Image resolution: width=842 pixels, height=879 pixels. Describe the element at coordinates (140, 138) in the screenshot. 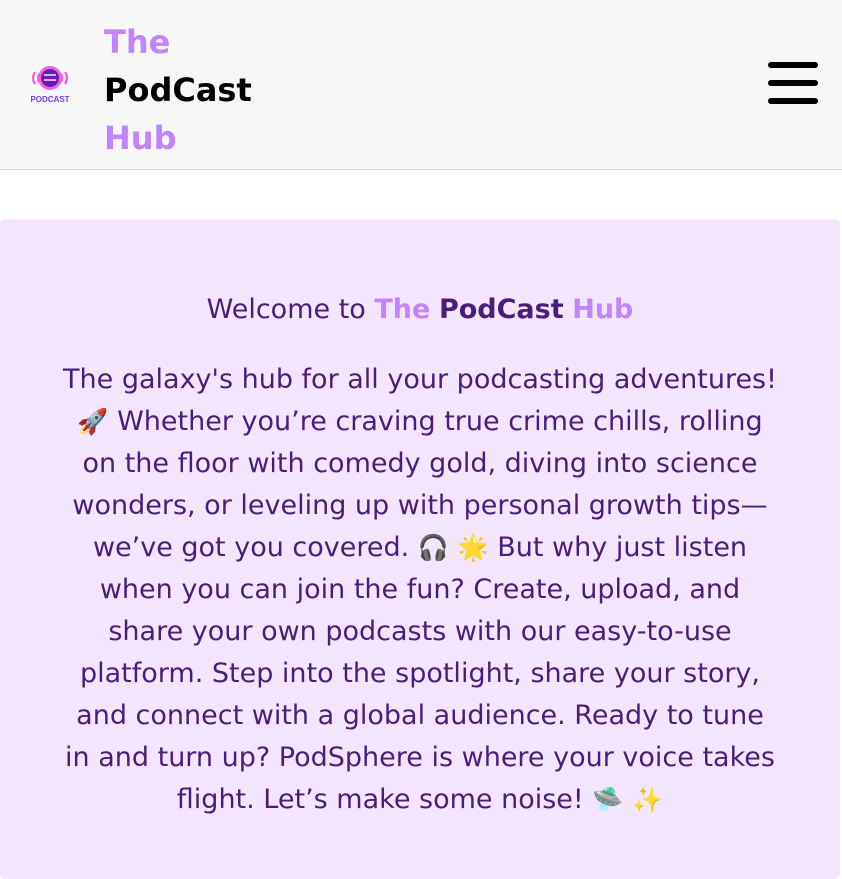

I see `brand-hub: Hub` at that location.